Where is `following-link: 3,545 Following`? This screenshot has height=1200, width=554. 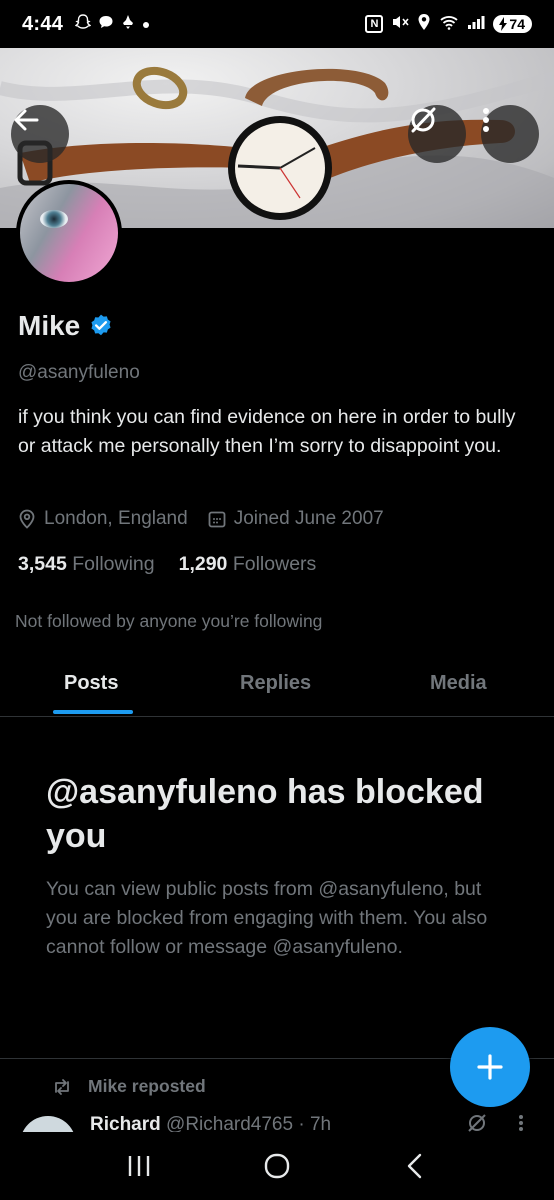
following-link: 3,545 Following is located at coordinates (86, 564).